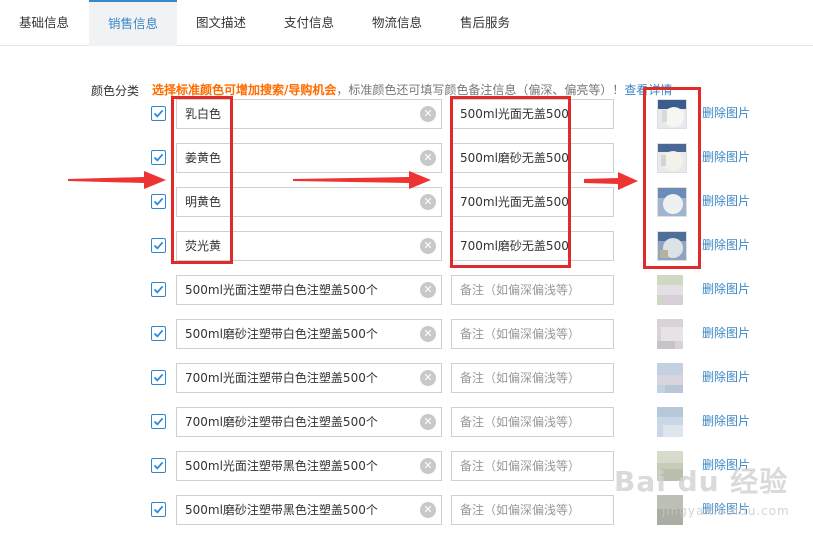 Image resolution: width=813 pixels, height=539 pixels. What do you see at coordinates (532, 202) in the screenshot?
I see `color-note-input: 700ml光面无盖500` at bounding box center [532, 202].